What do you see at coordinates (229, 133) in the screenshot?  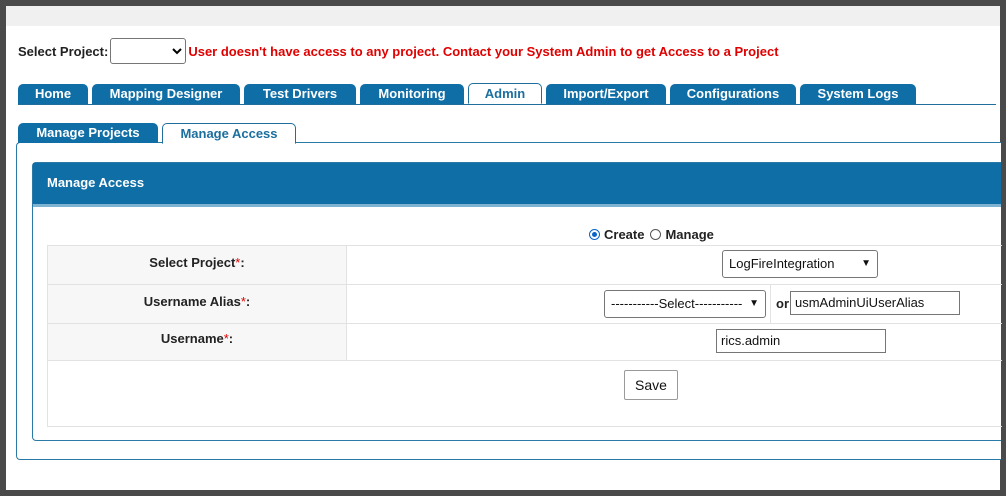 I see `tab-manage-access: Manage Access` at bounding box center [229, 133].